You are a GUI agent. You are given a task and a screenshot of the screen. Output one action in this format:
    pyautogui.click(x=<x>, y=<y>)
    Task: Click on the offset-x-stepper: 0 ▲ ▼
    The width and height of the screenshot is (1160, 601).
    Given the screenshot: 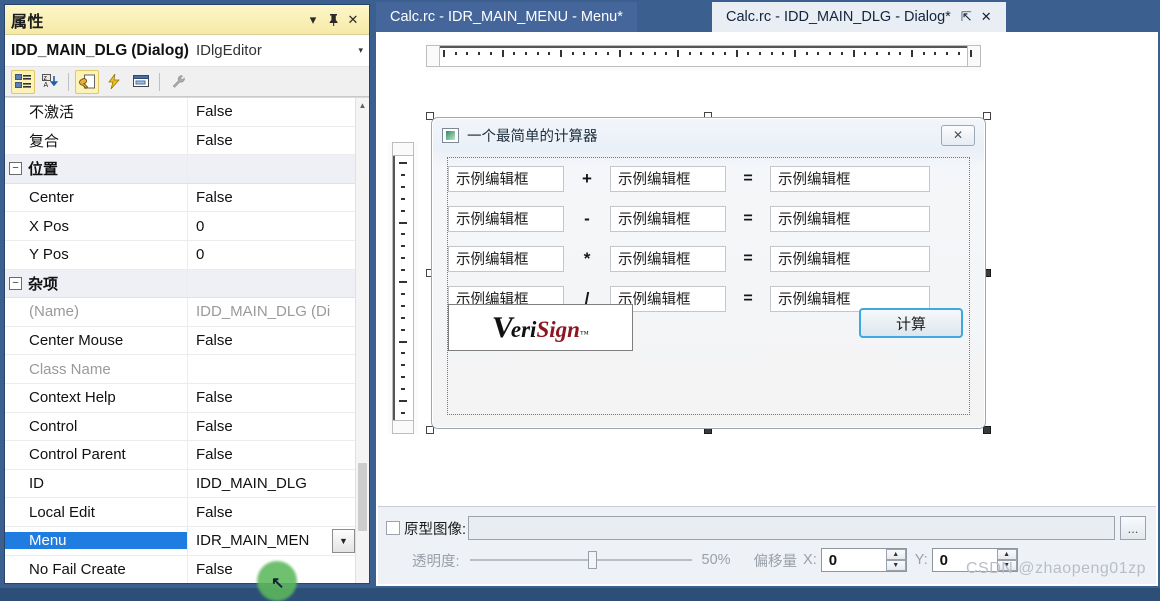 What is the action you would take?
    pyautogui.click(x=863, y=560)
    